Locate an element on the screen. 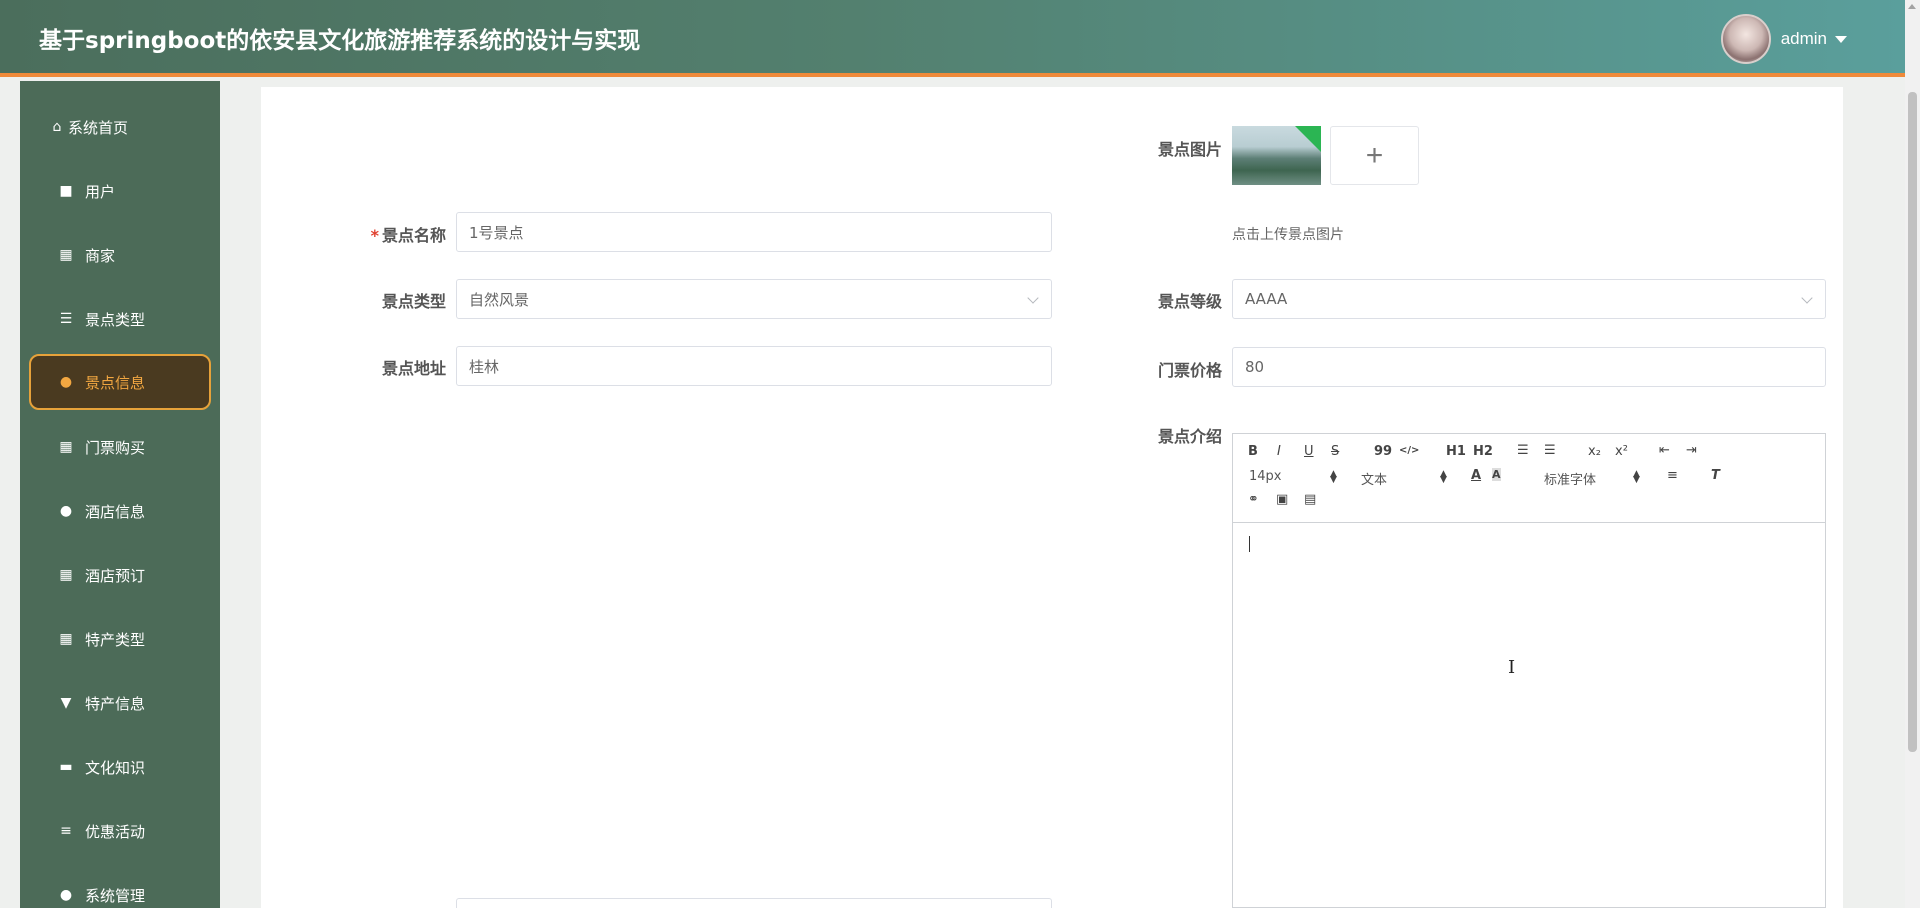  heading2-button: H2 is located at coordinates (1483, 451).